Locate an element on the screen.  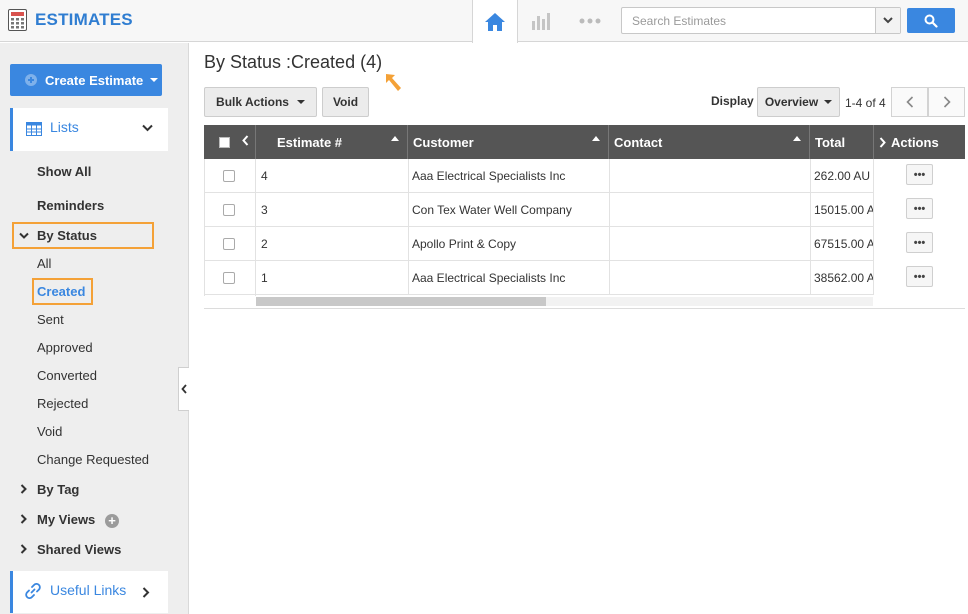
display-select: Overview is located at coordinates (798, 102).